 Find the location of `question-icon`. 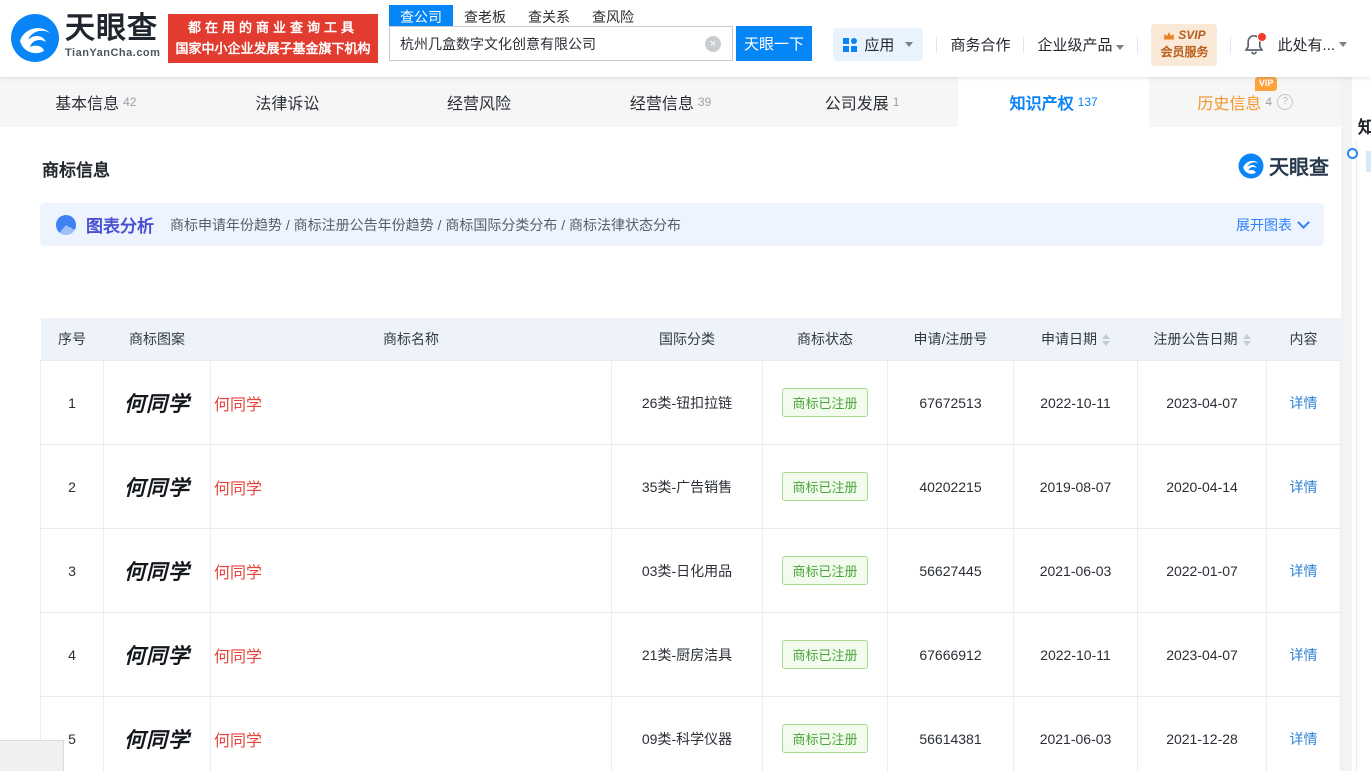

question-icon is located at coordinates (1285, 102).